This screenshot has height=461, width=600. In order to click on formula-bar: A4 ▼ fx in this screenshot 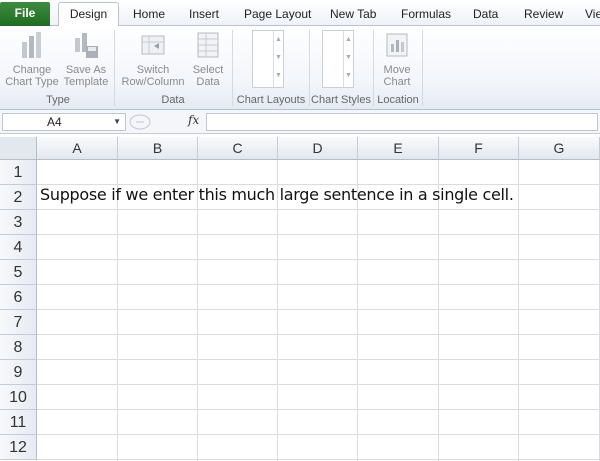, I will do `click(300, 122)`.